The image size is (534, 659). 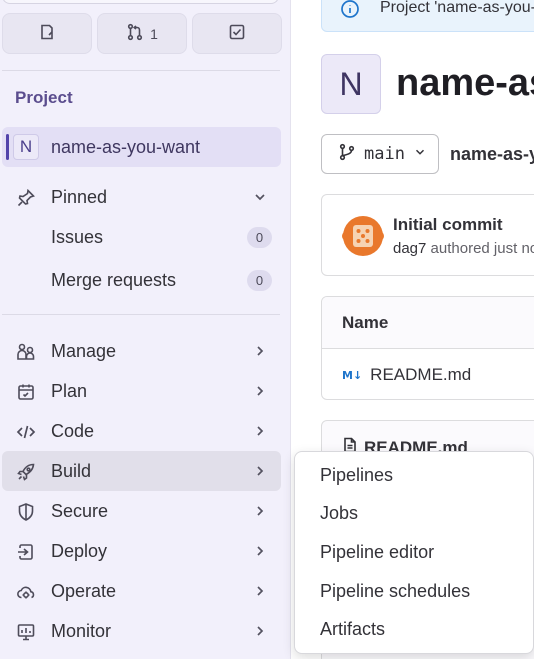 I want to click on merge-requests-count: 1, so click(x=154, y=33).